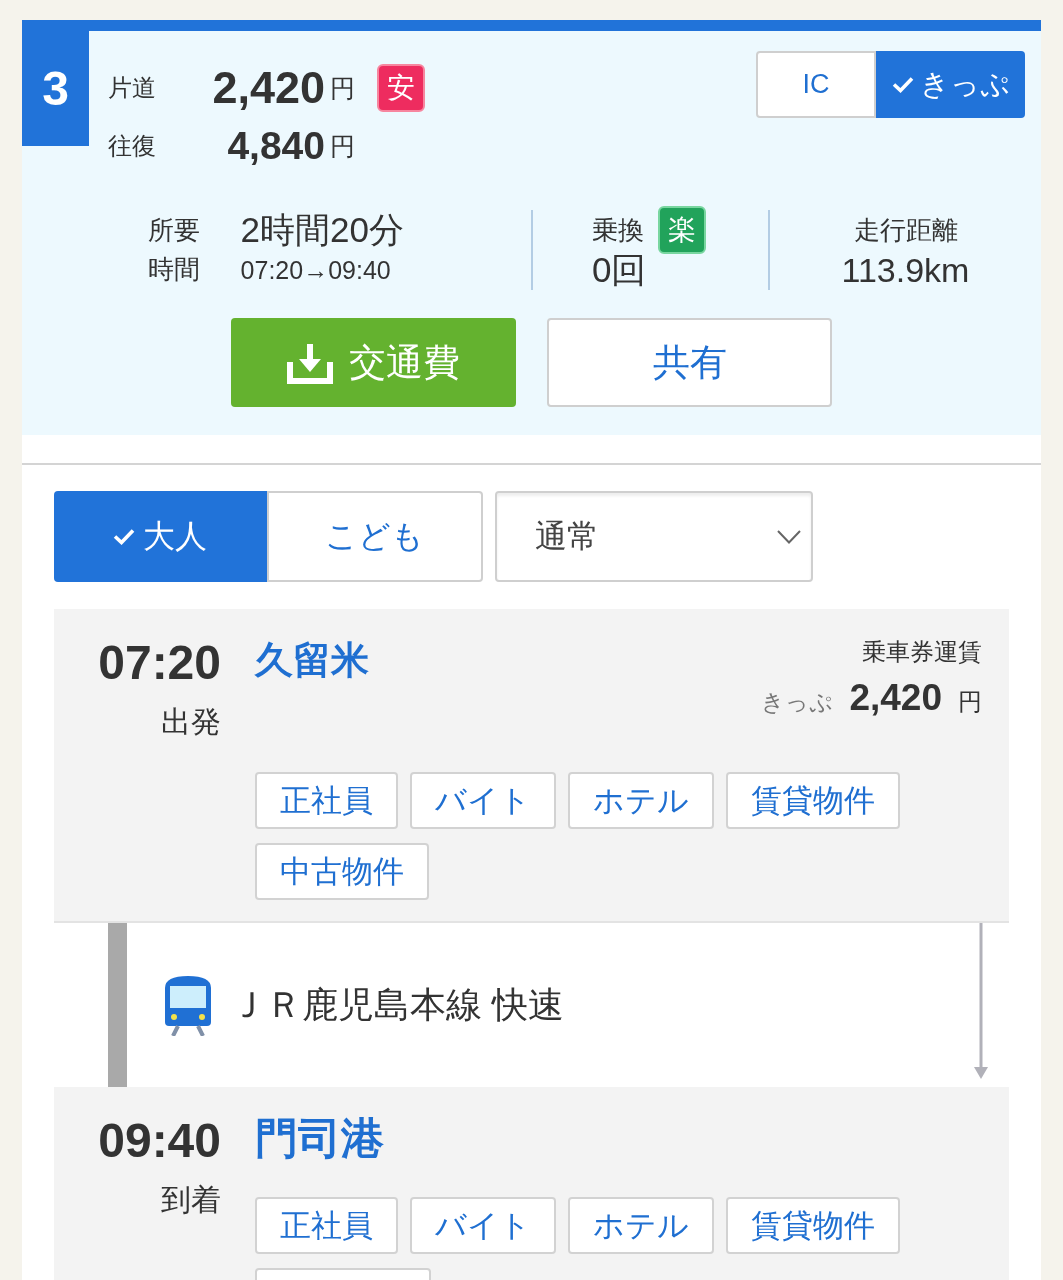 The height and width of the screenshot is (1280, 1063). Describe the element at coordinates (682, 230) in the screenshot. I see `easy-badge: 楽` at that location.